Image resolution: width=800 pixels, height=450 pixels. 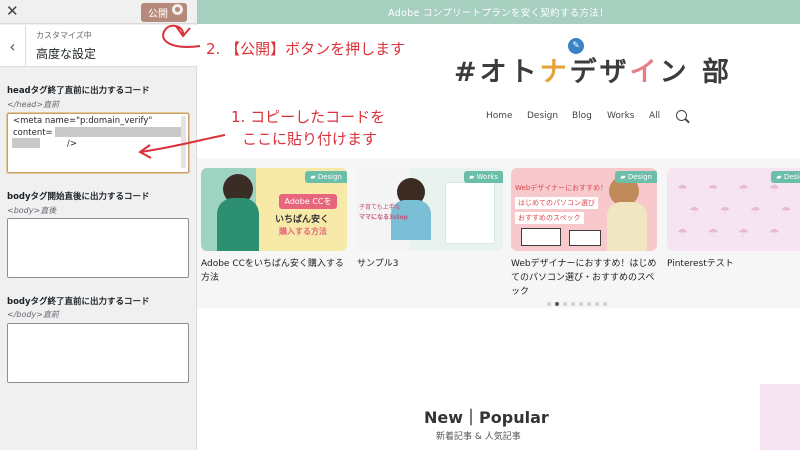 What do you see at coordinates (308, 117) in the screenshot?
I see `annotation-step-1-line1: 1. コピーしたコードを` at bounding box center [308, 117].